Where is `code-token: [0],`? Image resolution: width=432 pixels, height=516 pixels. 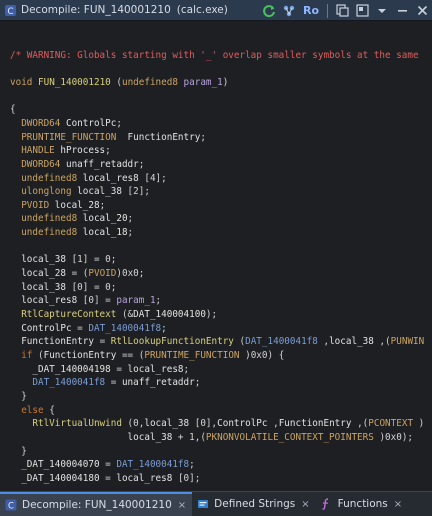
code-token: [0], is located at coordinates (203, 423).